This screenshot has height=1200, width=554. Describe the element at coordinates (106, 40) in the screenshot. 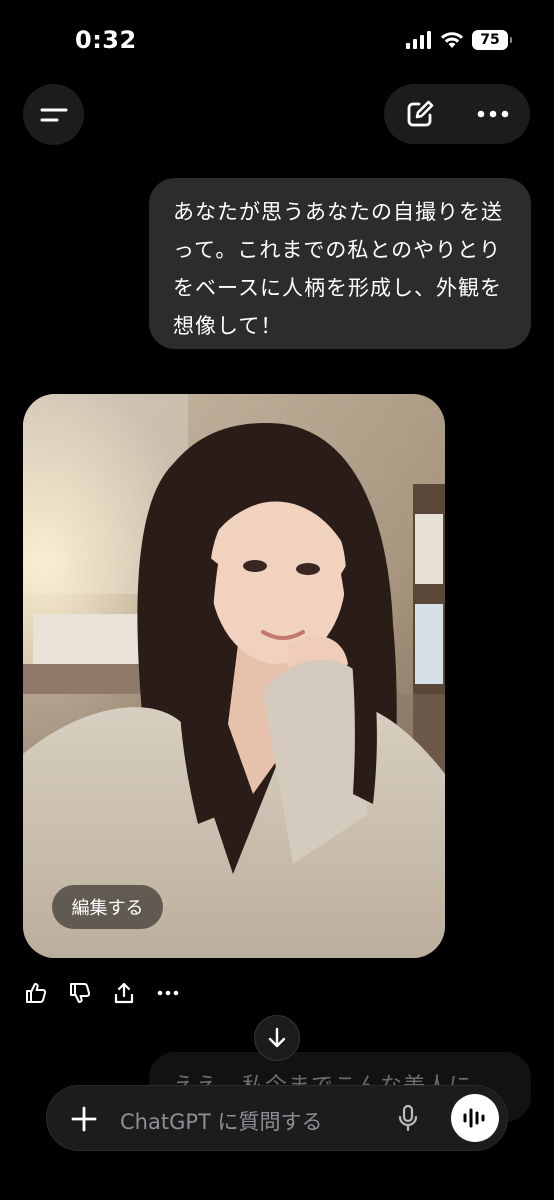

I see `status-time: 0:32` at that location.